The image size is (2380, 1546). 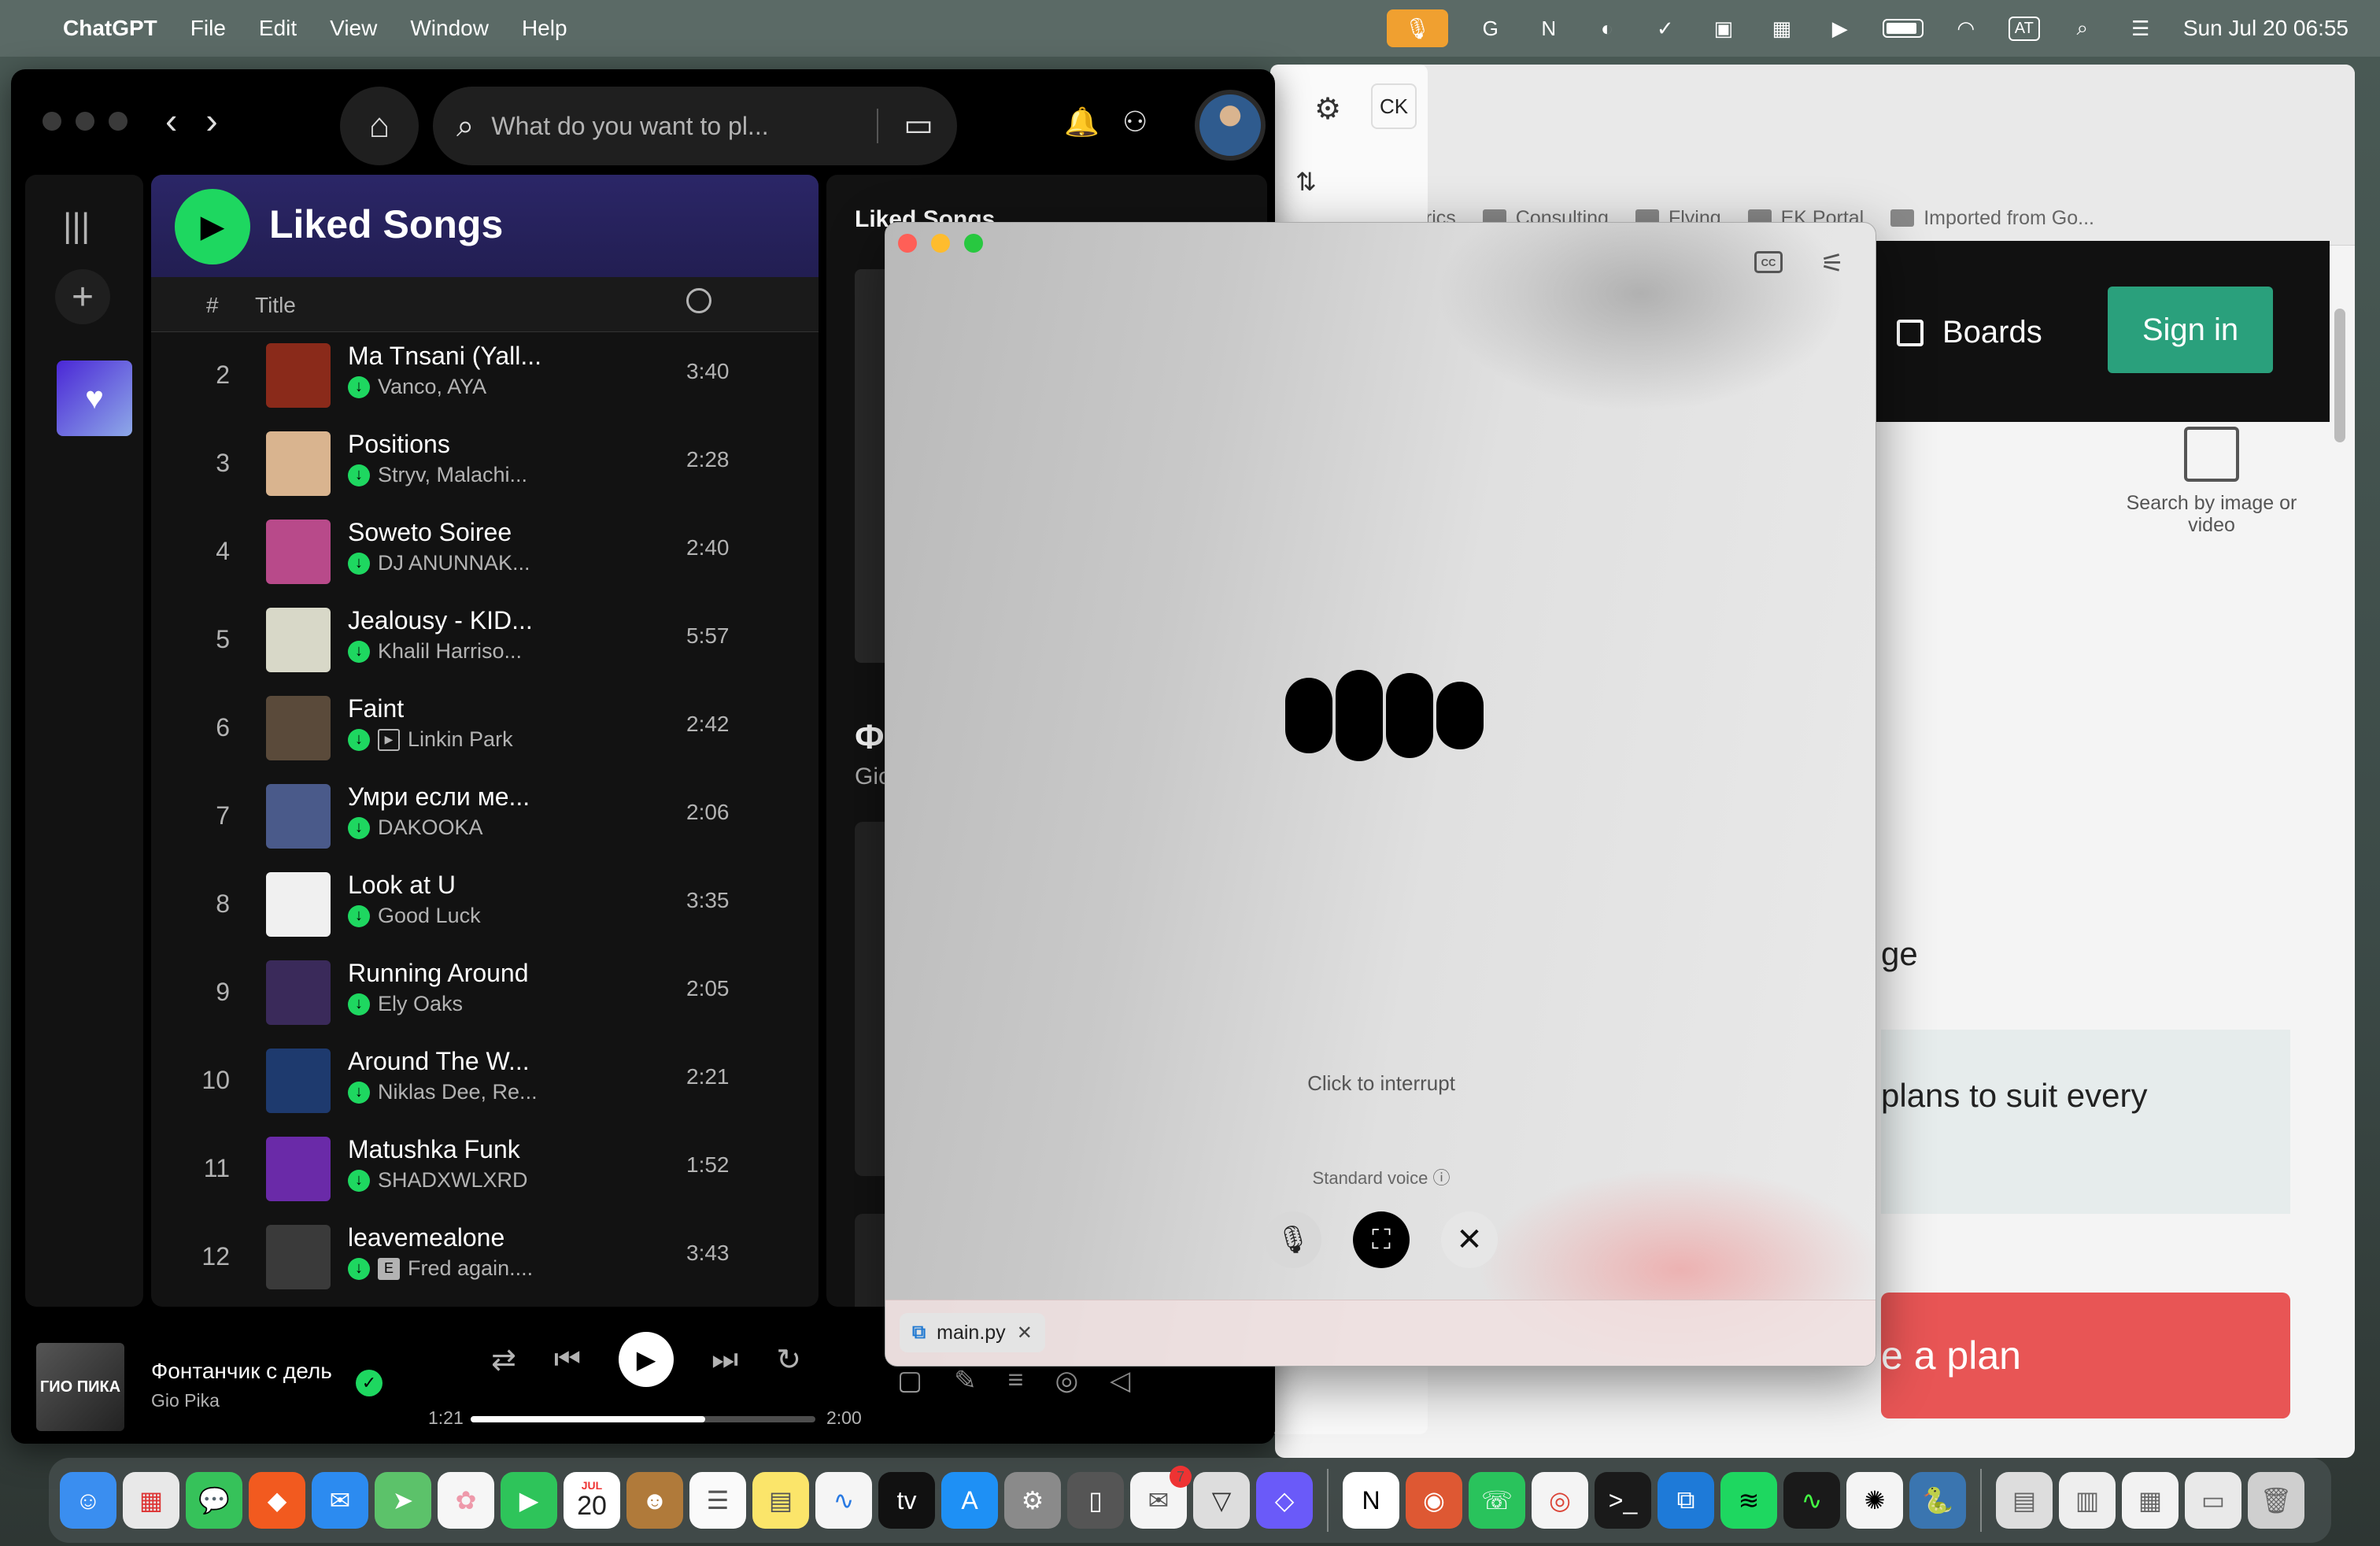 What do you see at coordinates (2211, 482) in the screenshot?
I see `search-by-image-button: Search by image or video` at bounding box center [2211, 482].